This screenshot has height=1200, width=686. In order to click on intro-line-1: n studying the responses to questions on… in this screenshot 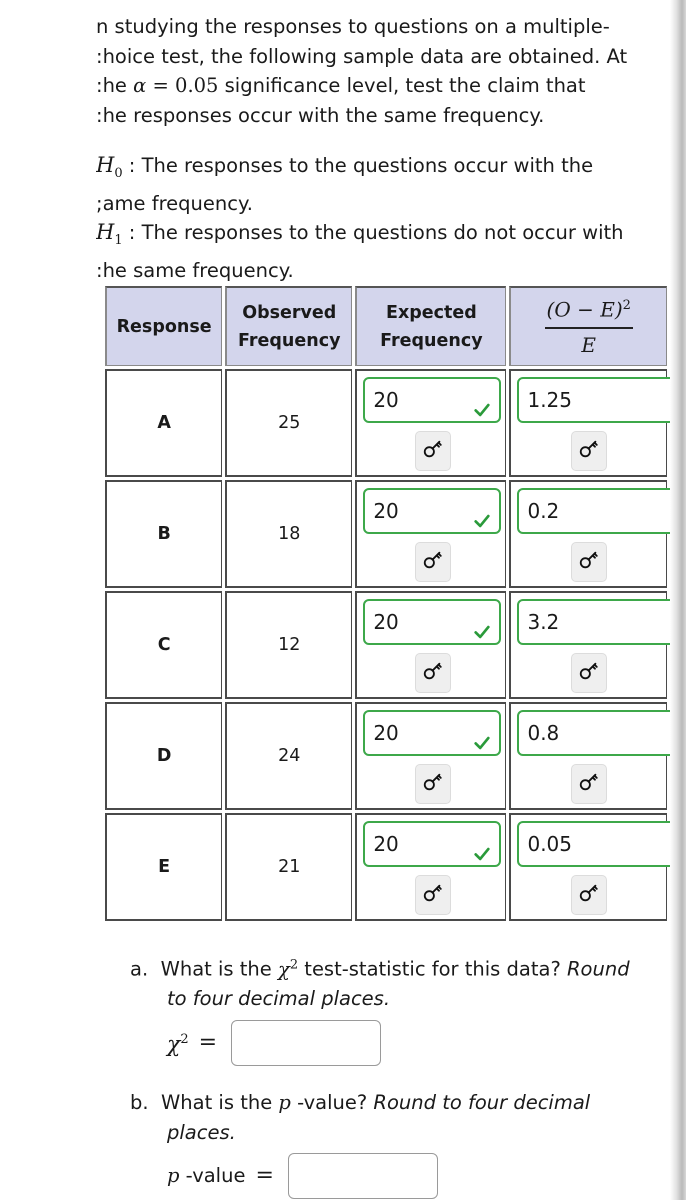, I will do `click(353, 26)`.